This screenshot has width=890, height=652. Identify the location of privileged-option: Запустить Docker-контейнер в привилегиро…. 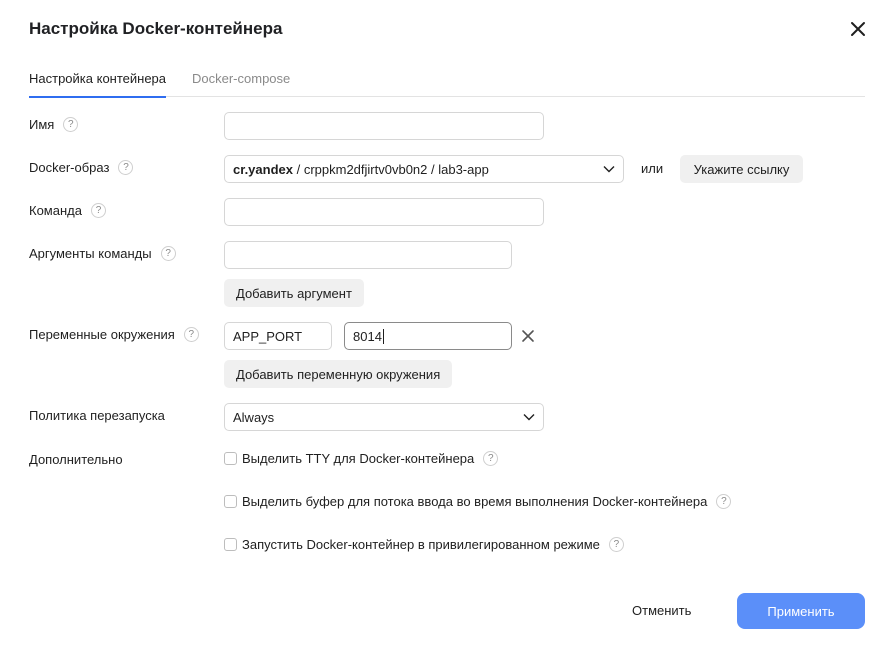
(424, 544).